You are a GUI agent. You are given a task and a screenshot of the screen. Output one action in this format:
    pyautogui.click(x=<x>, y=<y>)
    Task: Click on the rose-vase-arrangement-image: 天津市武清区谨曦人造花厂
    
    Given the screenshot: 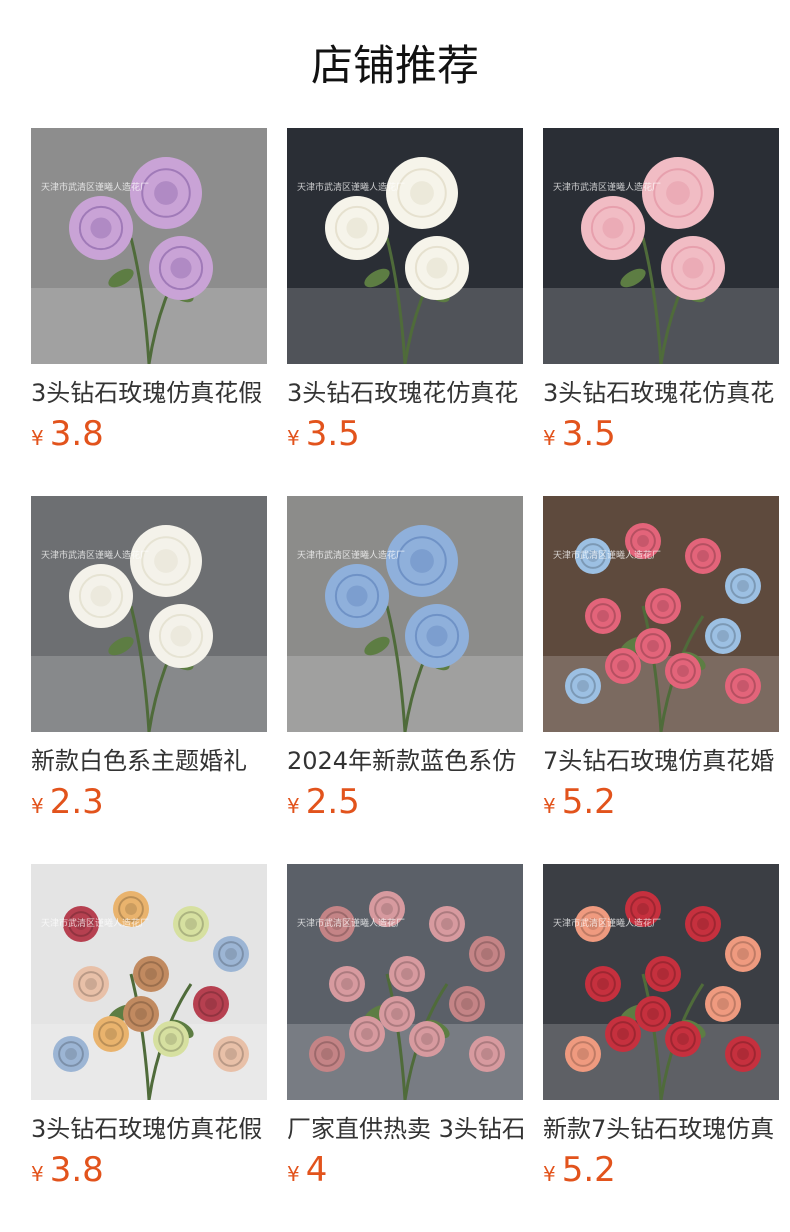 What is the action you would take?
    pyautogui.click(x=405, y=982)
    